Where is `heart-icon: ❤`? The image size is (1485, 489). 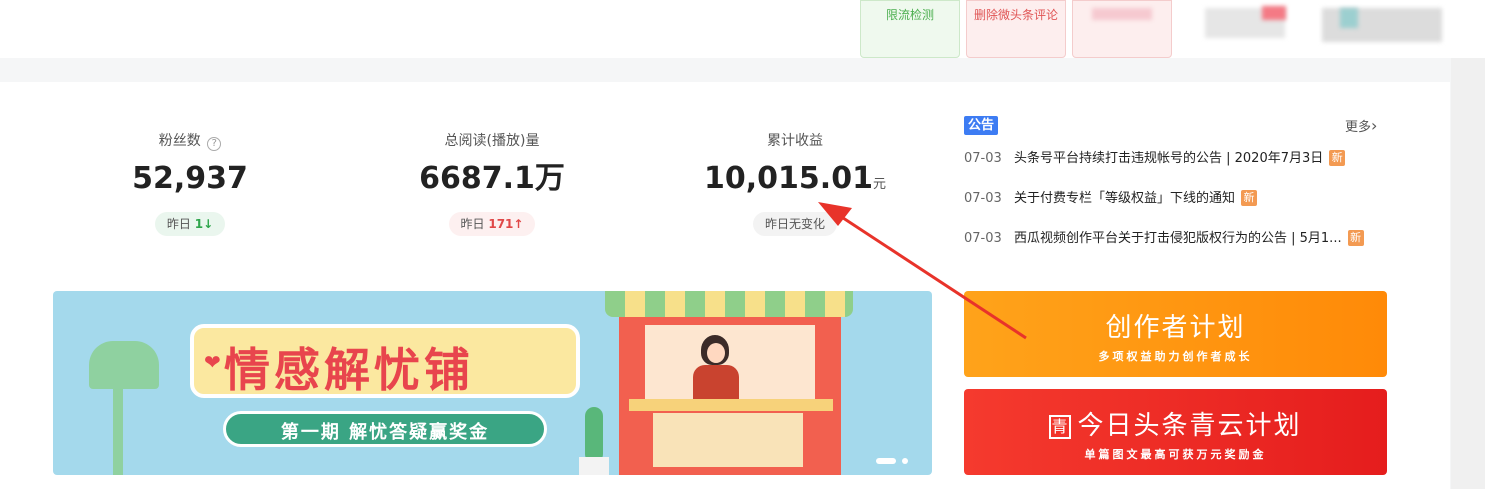 heart-icon: ❤ is located at coordinates (212, 362).